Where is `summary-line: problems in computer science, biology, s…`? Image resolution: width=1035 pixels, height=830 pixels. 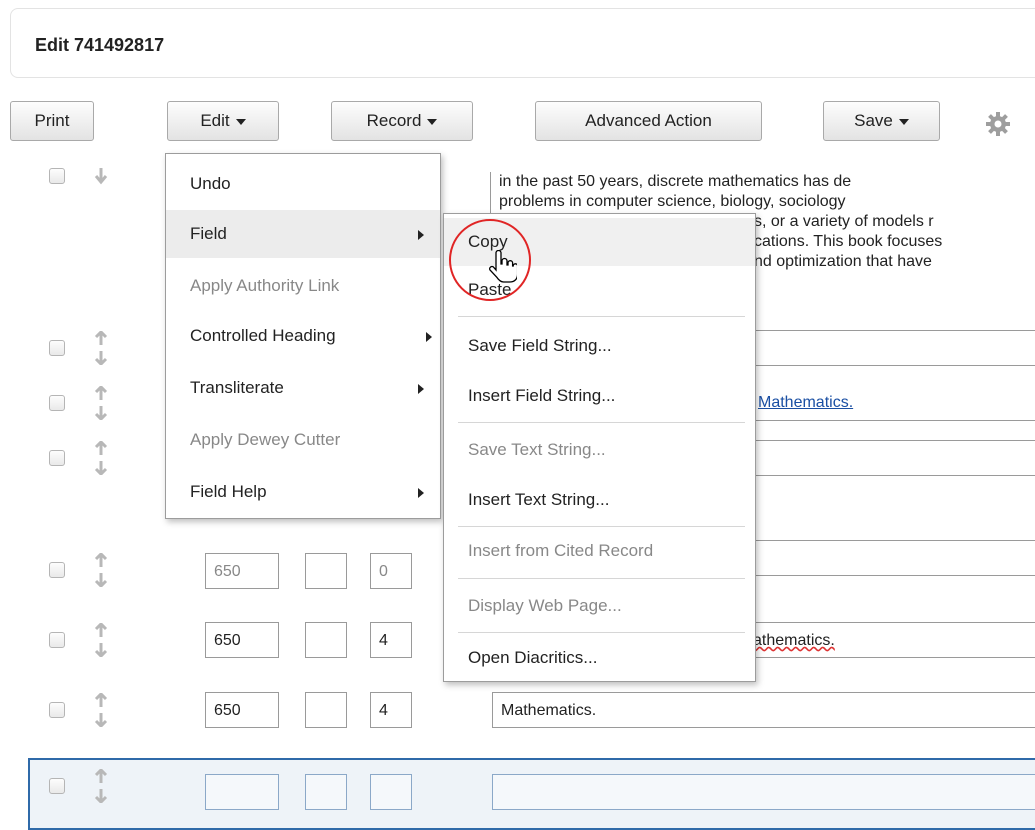
summary-line: problems in computer science, biology, s… is located at coordinates (672, 201).